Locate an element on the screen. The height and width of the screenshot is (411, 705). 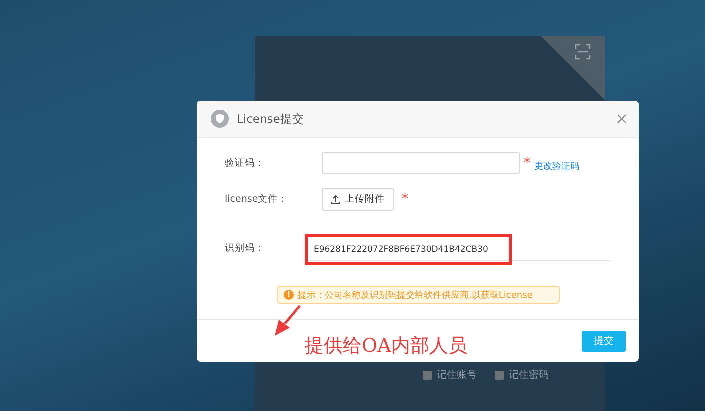
upload-icon is located at coordinates (336, 199).